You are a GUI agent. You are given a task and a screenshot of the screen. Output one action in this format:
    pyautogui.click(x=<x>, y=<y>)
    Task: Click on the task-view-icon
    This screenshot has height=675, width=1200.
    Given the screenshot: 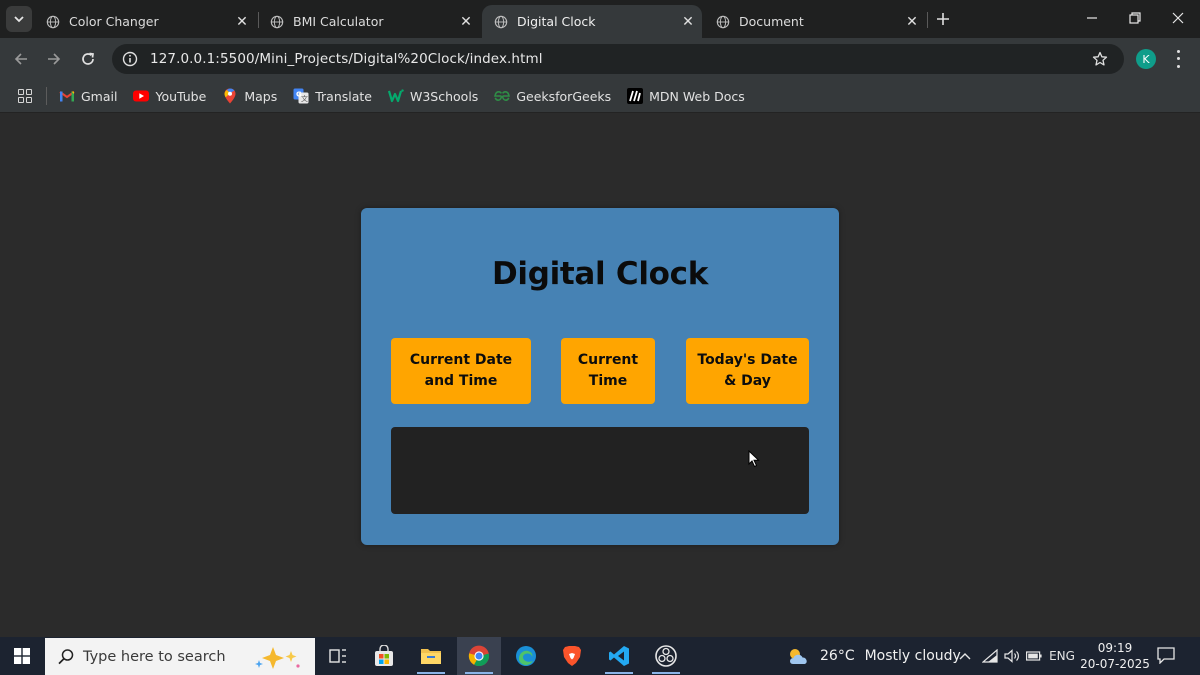 What is the action you would take?
    pyautogui.click(x=337, y=656)
    